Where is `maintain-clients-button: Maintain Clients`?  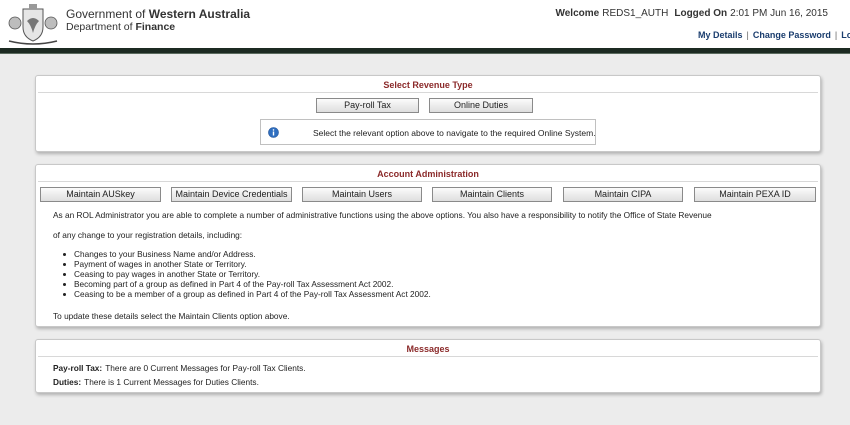 maintain-clients-button: Maintain Clients is located at coordinates (492, 194).